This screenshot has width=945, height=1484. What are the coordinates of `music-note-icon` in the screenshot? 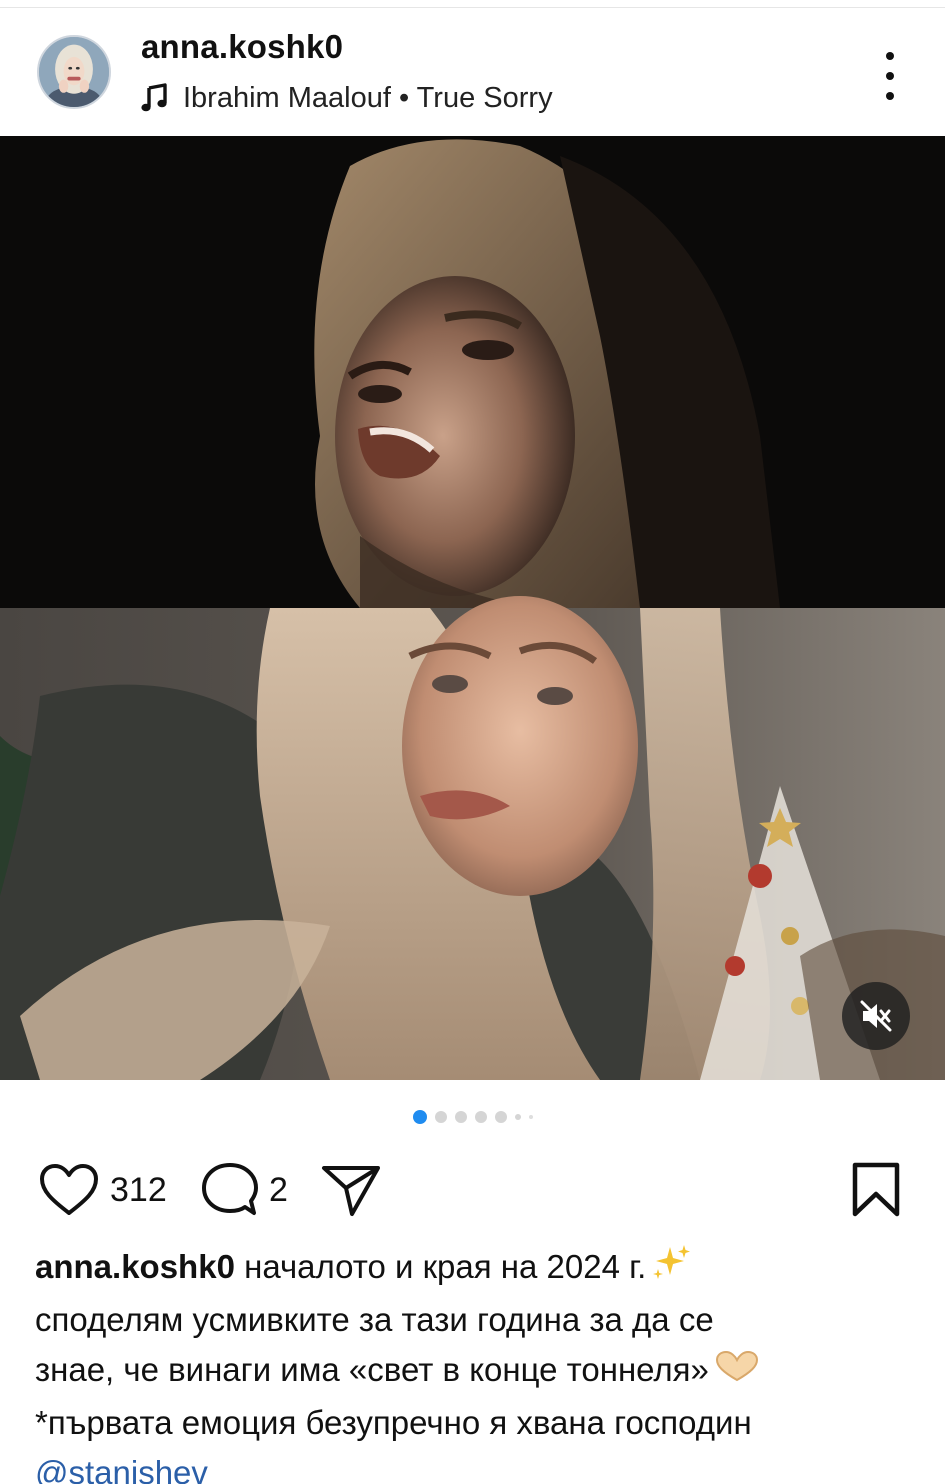 It's located at (154, 97).